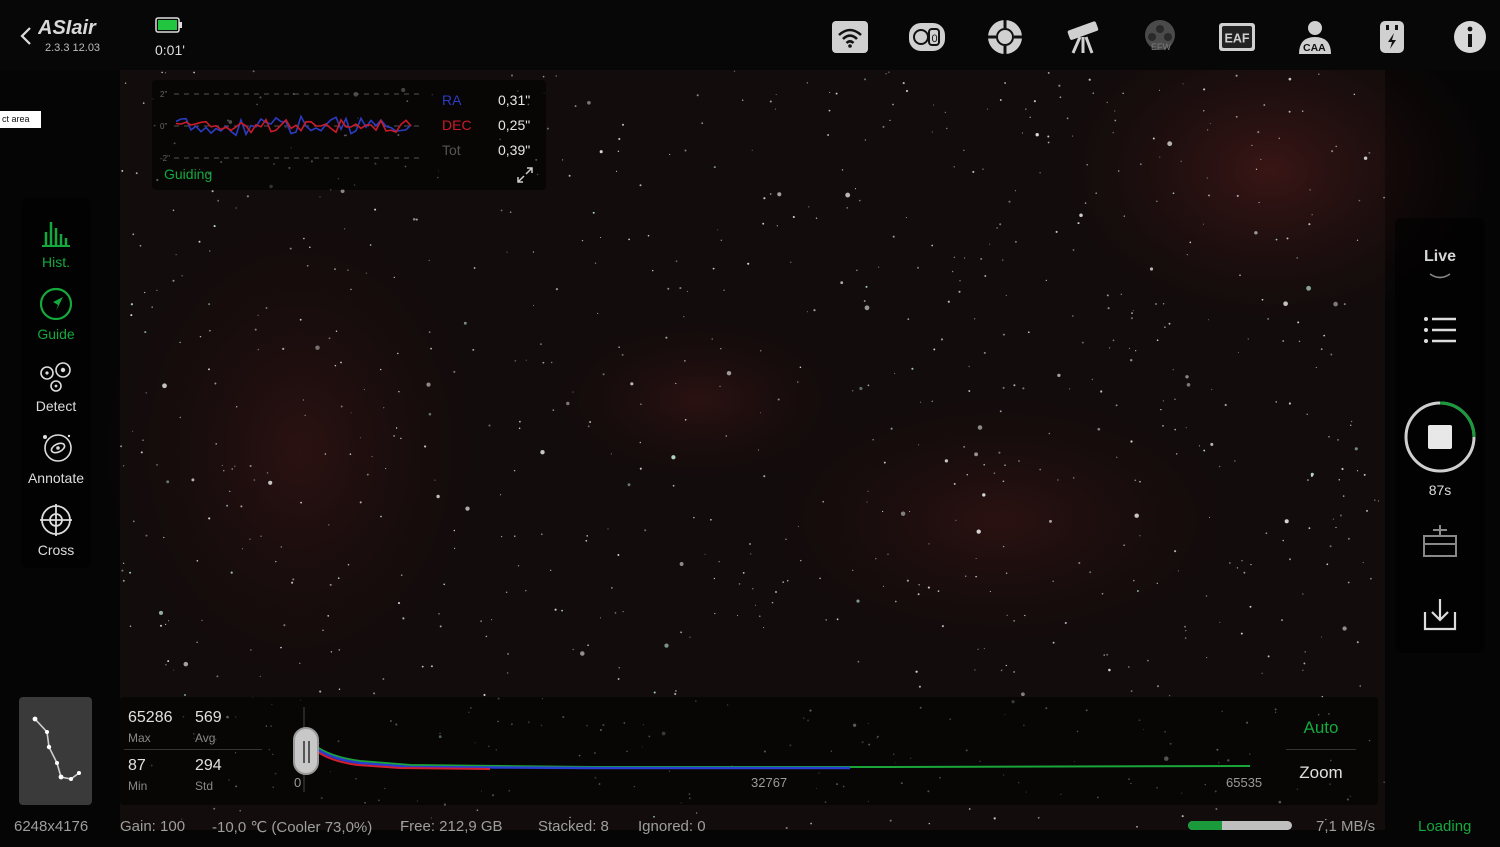 The width and height of the screenshot is (1500, 847). What do you see at coordinates (850, 37) in the screenshot?
I see `wifi-icon` at bounding box center [850, 37].